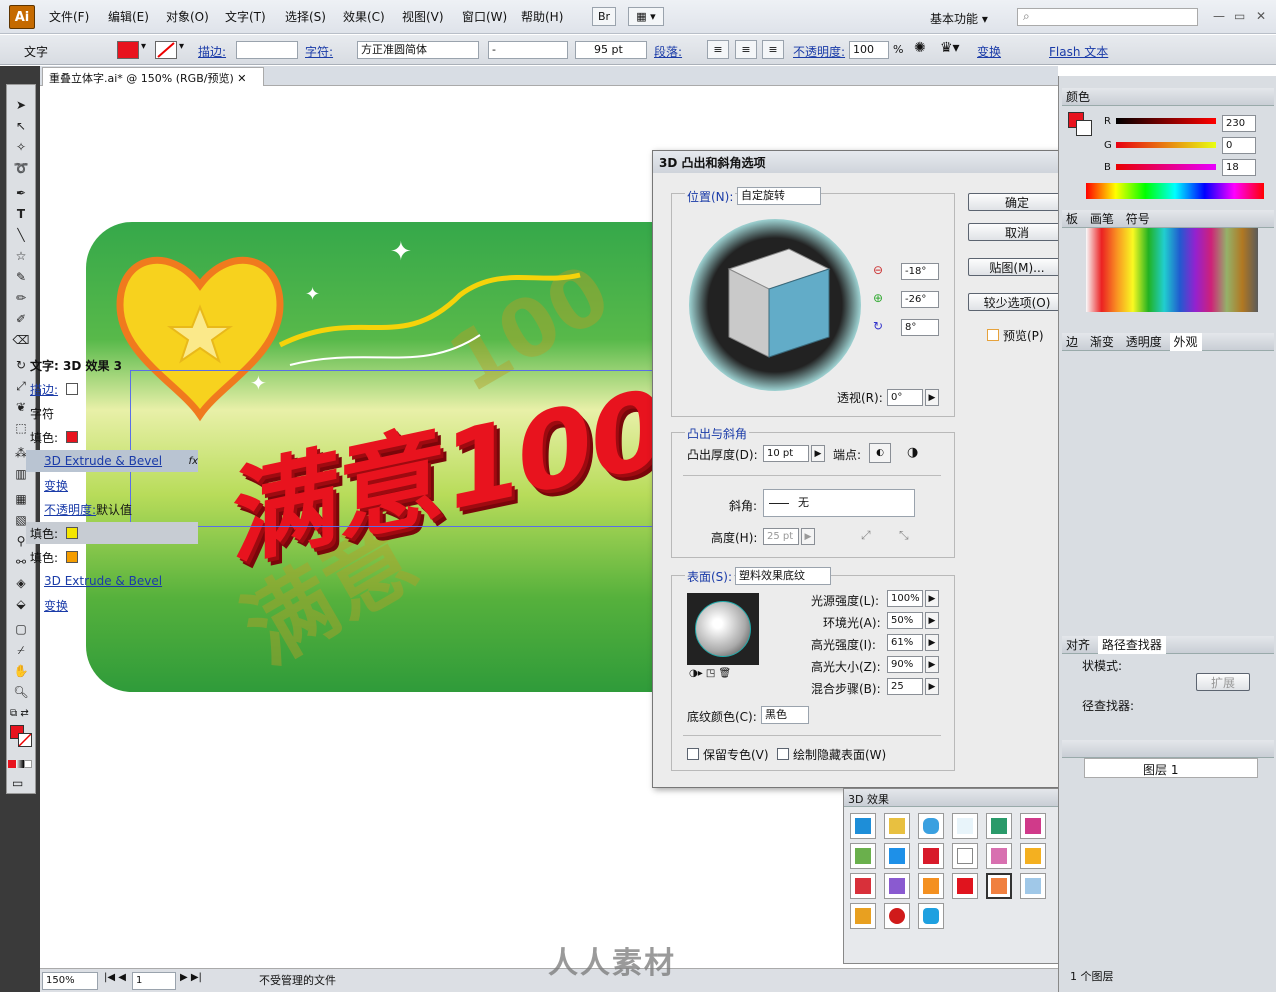  What do you see at coordinates (17, 783) in the screenshot?
I see `screen-mode-icon: ▭` at bounding box center [17, 783].